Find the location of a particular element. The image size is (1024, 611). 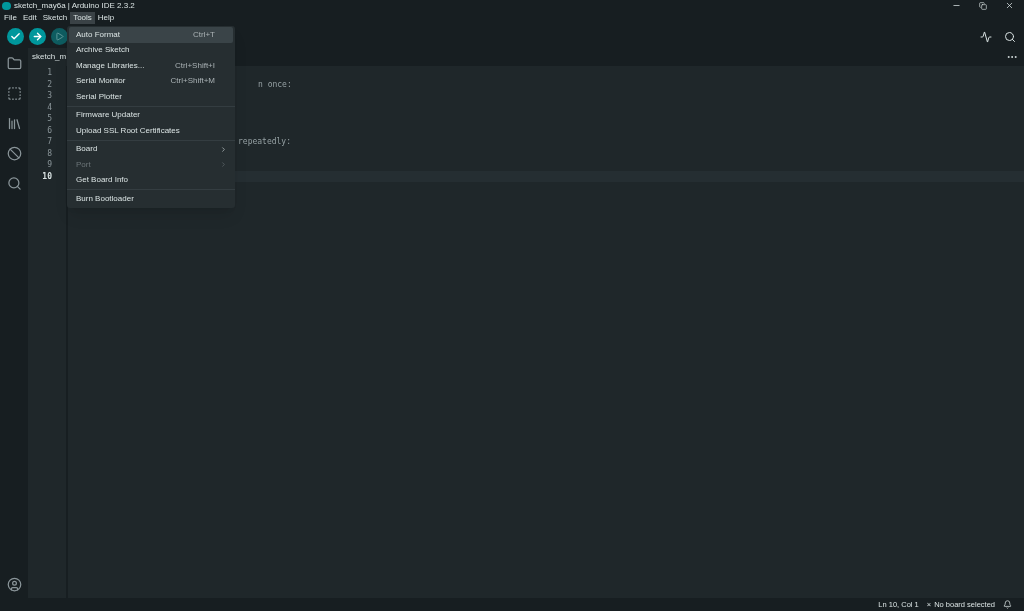

menu-option: Burn Bootloader is located at coordinates (151, 199).